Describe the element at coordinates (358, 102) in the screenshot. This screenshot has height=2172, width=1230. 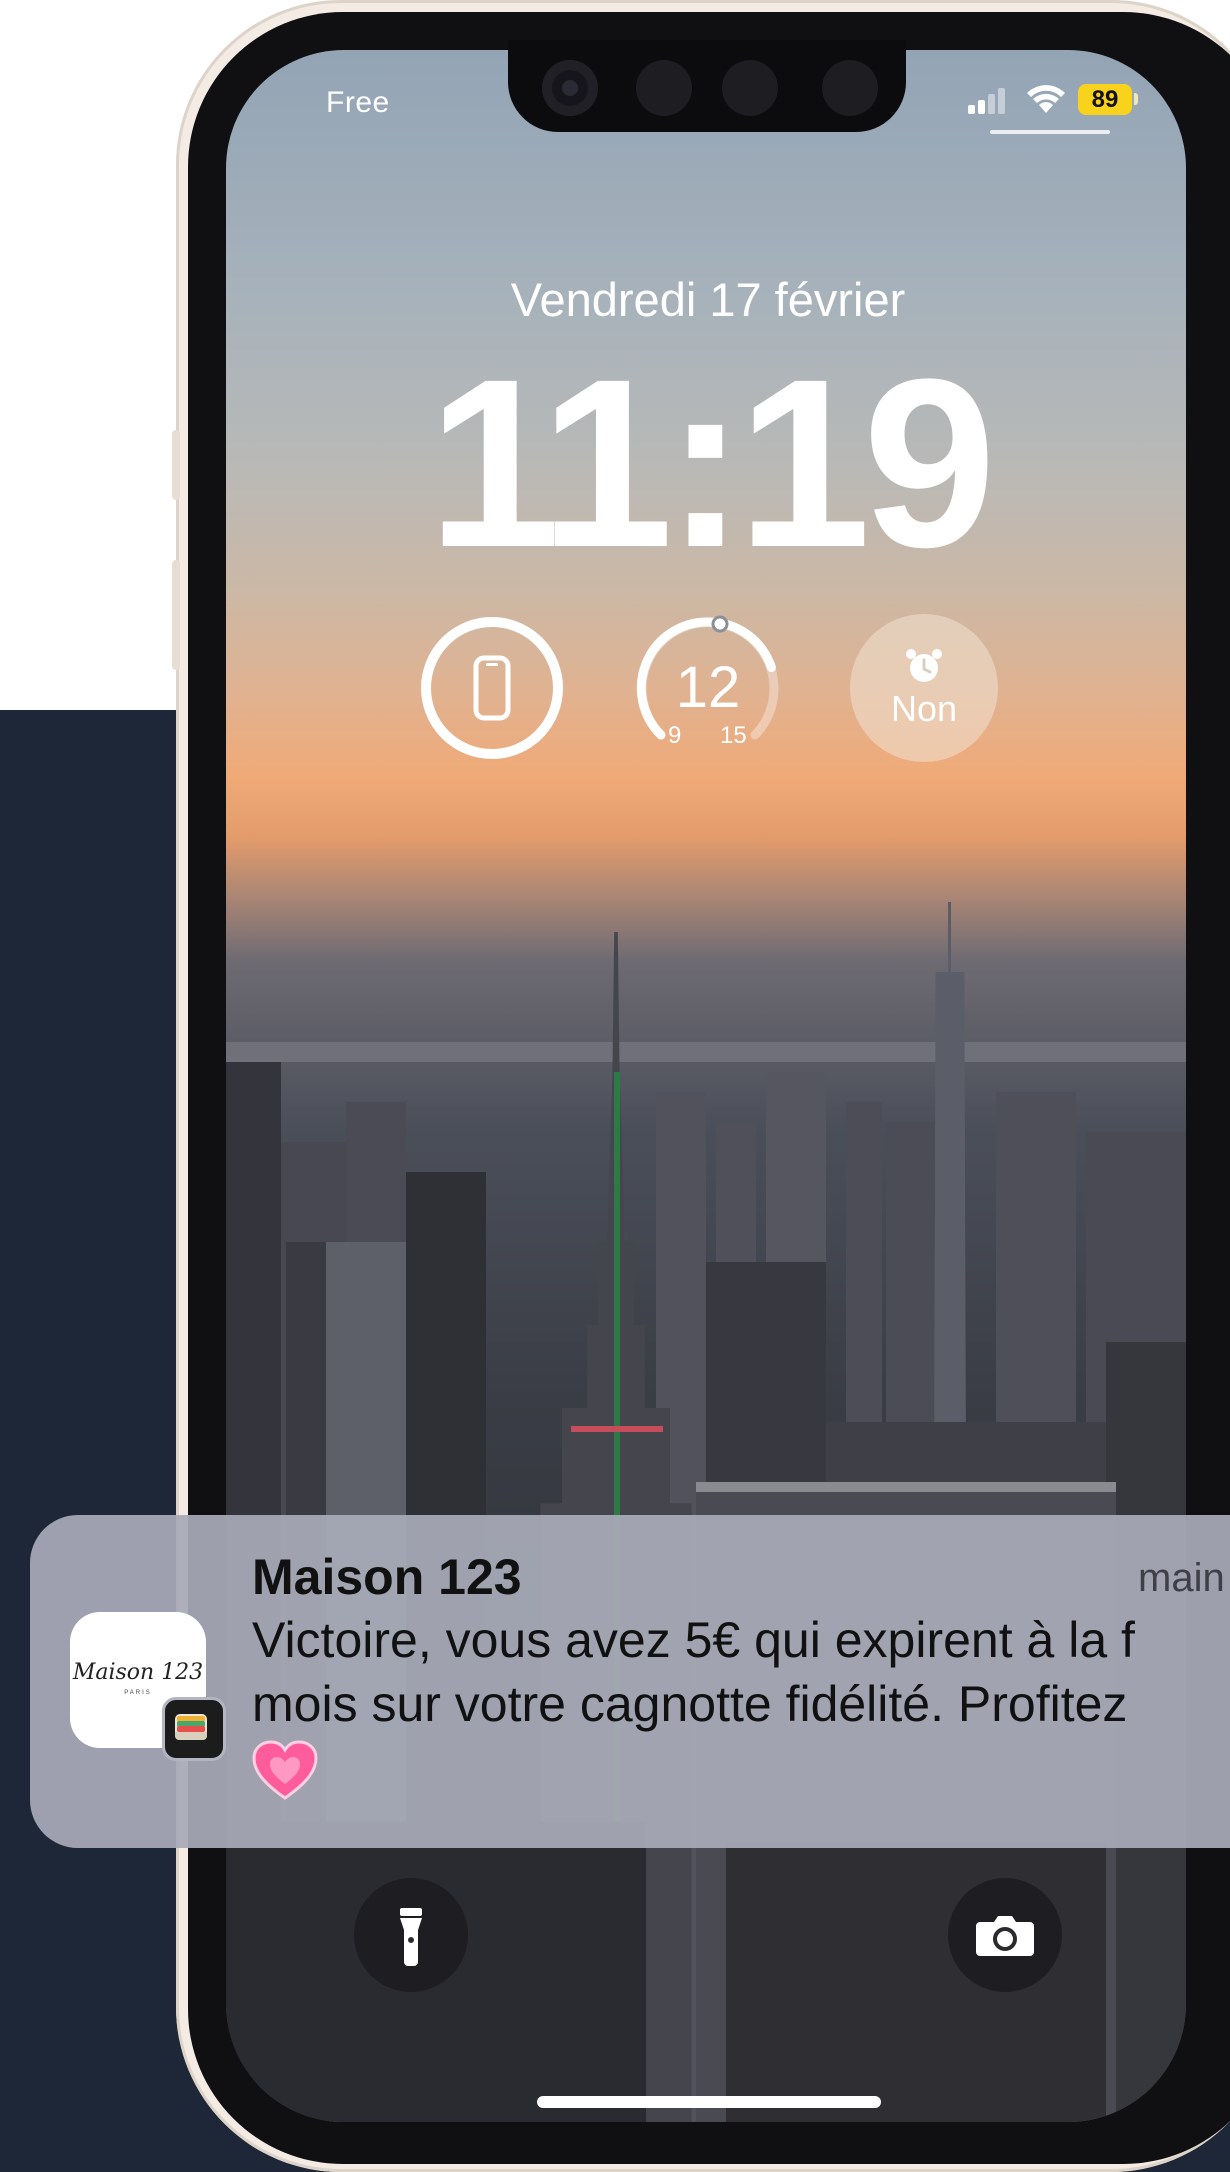
I see `carrier-label: Free` at that location.